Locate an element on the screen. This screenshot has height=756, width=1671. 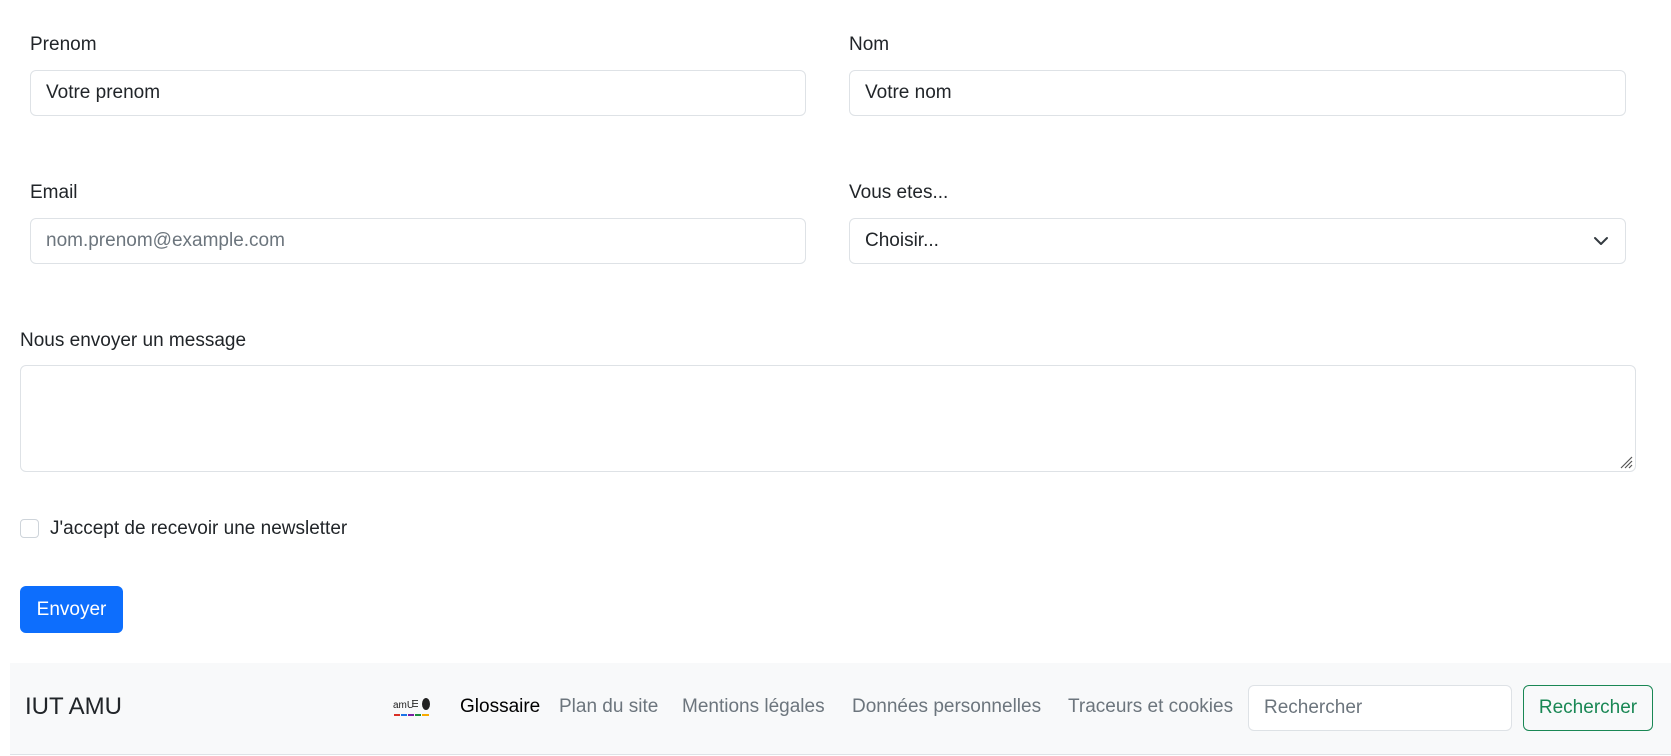
nav-donnees-personnelles: Données personnelles is located at coordinates (946, 707).